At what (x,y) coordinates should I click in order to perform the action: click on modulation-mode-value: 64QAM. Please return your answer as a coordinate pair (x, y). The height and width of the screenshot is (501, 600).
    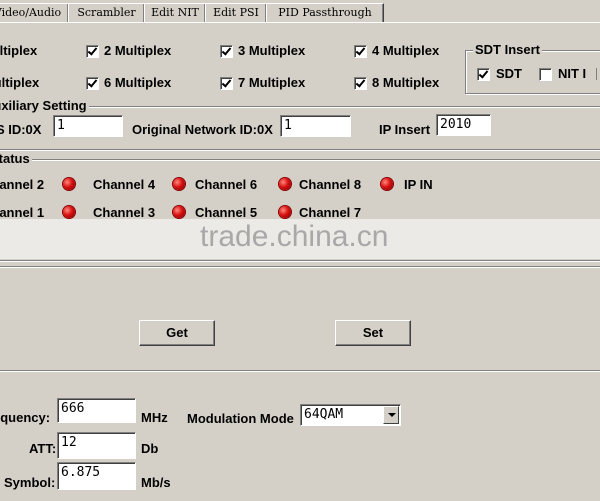
    Looking at the image, I should click on (324, 414).